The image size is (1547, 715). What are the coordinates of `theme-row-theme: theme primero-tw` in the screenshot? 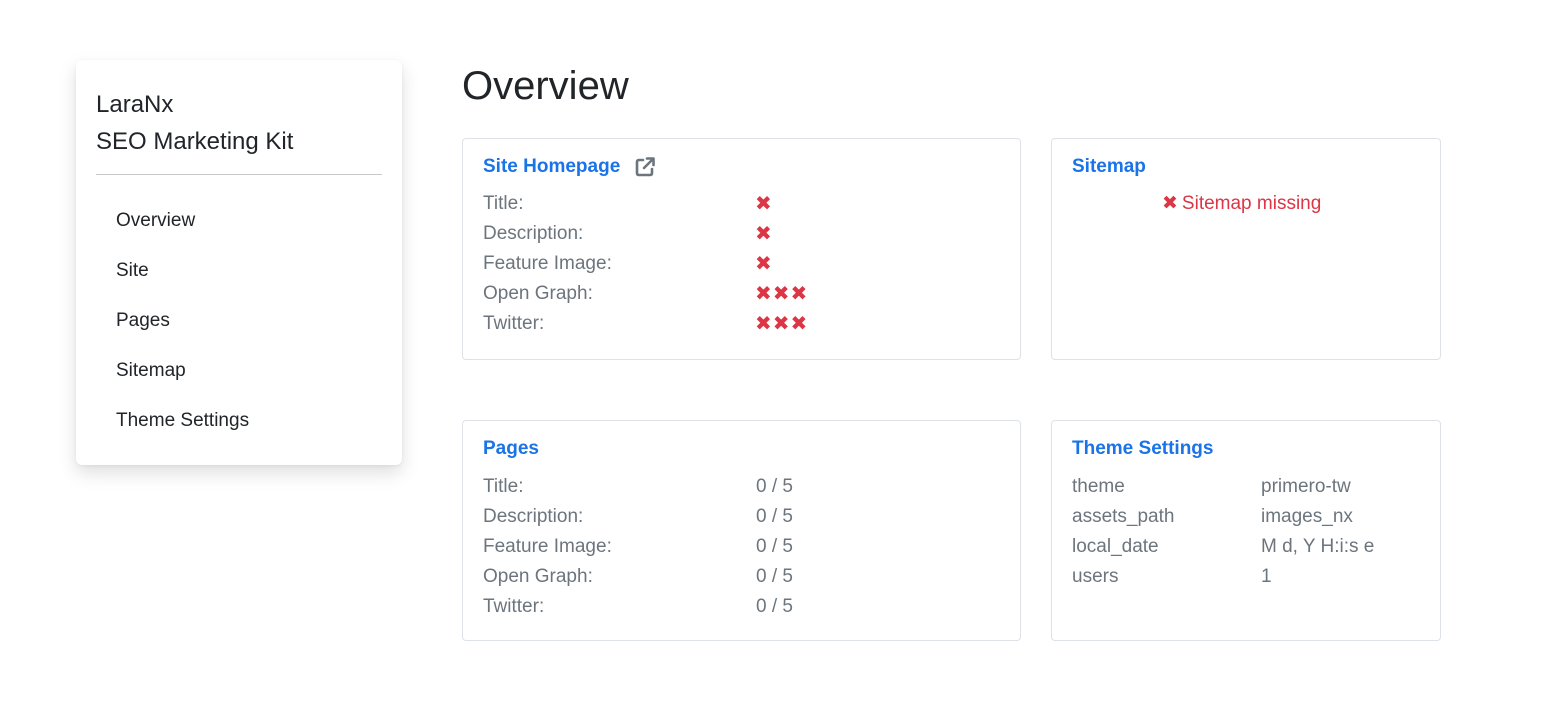 It's located at (1247, 487).